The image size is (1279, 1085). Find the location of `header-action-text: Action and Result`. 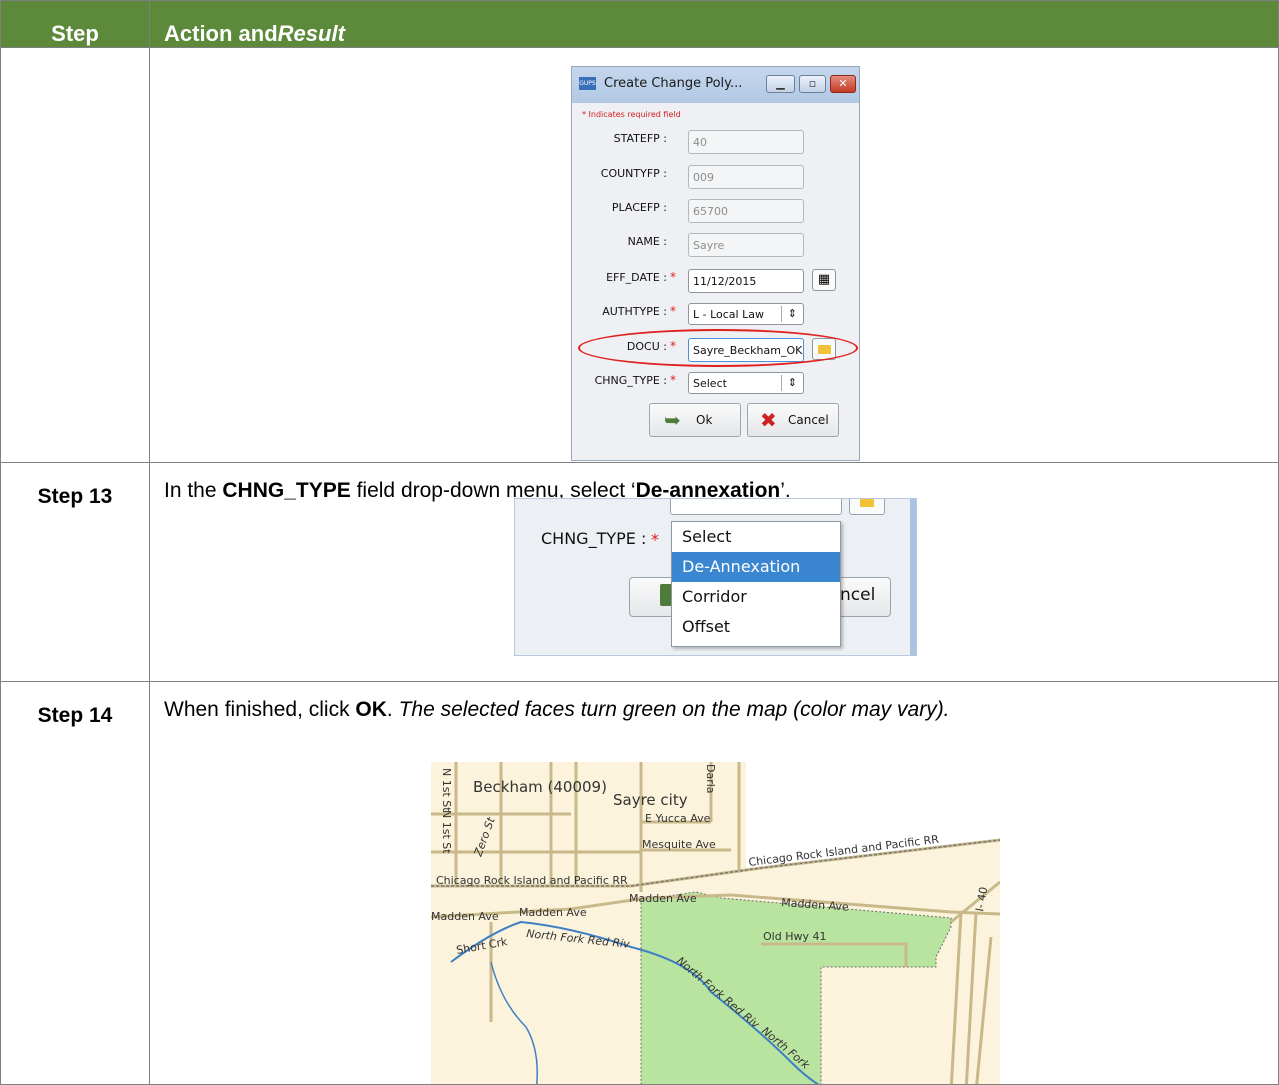

header-action-text: Action and Result is located at coordinates (254, 34).